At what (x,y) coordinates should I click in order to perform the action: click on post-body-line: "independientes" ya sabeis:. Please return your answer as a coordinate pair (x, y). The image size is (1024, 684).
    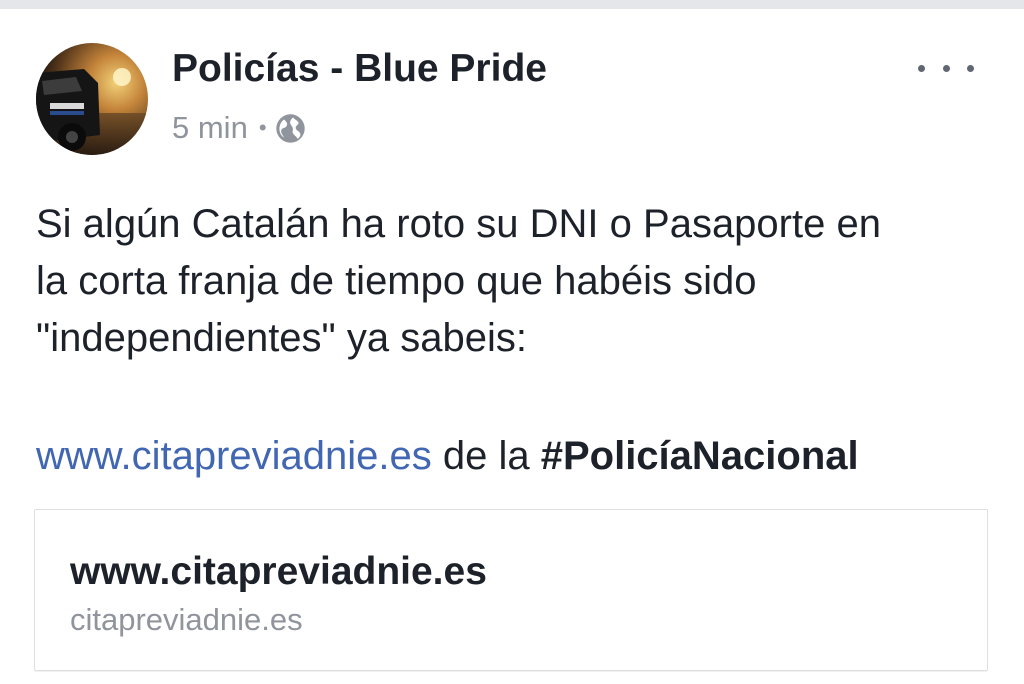
    Looking at the image, I should click on (281, 338).